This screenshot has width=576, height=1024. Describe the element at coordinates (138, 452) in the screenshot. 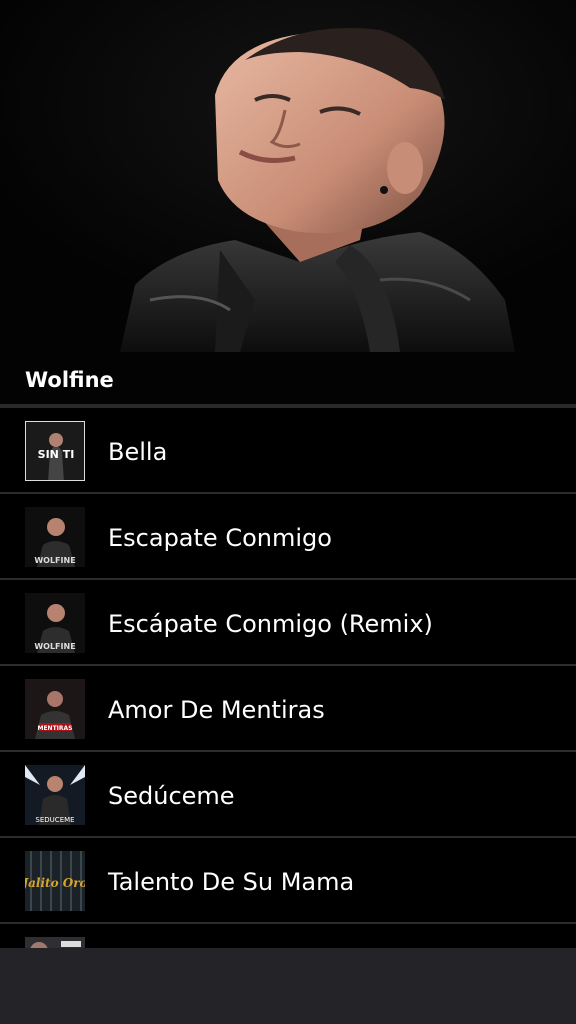

I see `song-title: Bella` at that location.